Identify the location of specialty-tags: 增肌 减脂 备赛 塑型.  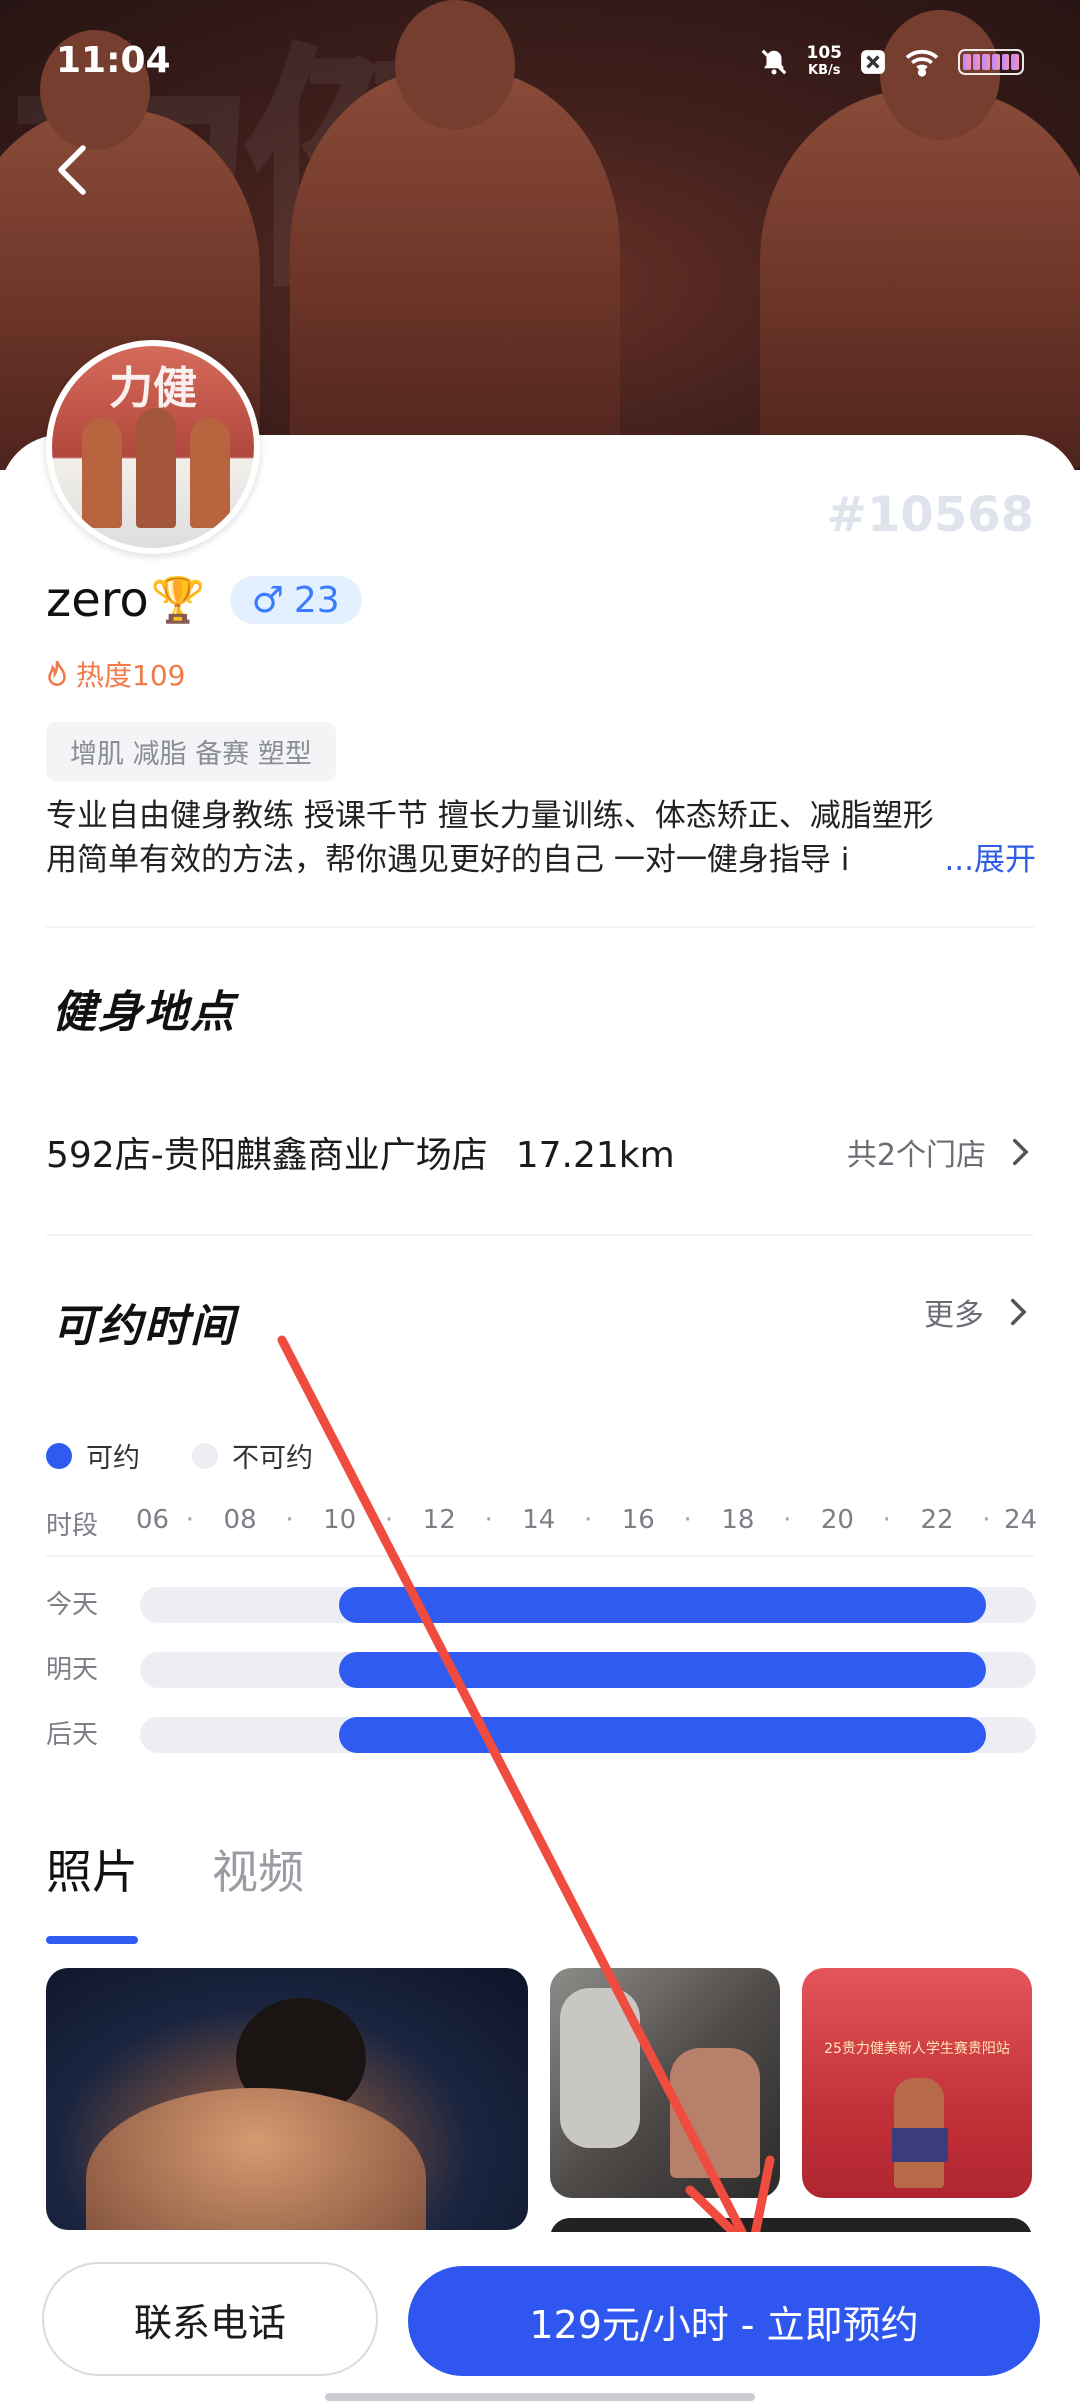
(191, 751).